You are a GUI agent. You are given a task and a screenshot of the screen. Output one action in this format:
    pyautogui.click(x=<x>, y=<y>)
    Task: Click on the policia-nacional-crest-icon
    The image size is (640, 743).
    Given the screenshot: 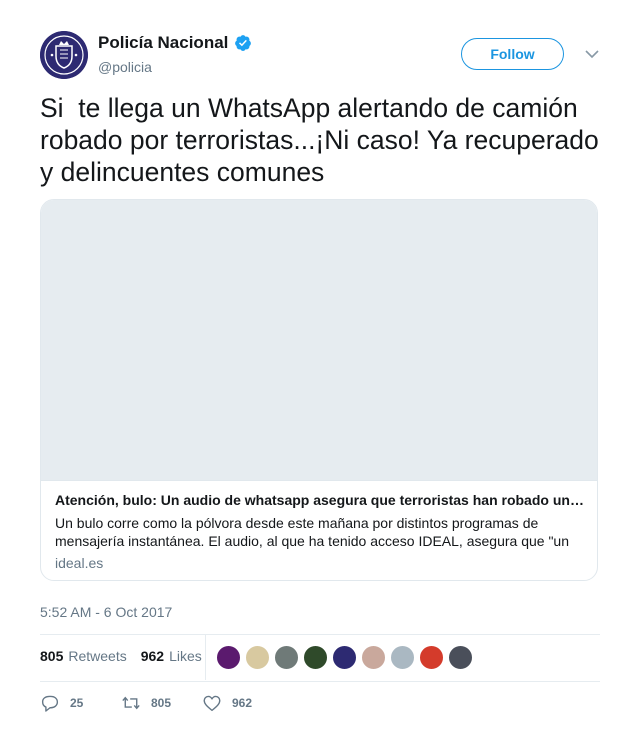 What is the action you would take?
    pyautogui.click(x=64, y=55)
    